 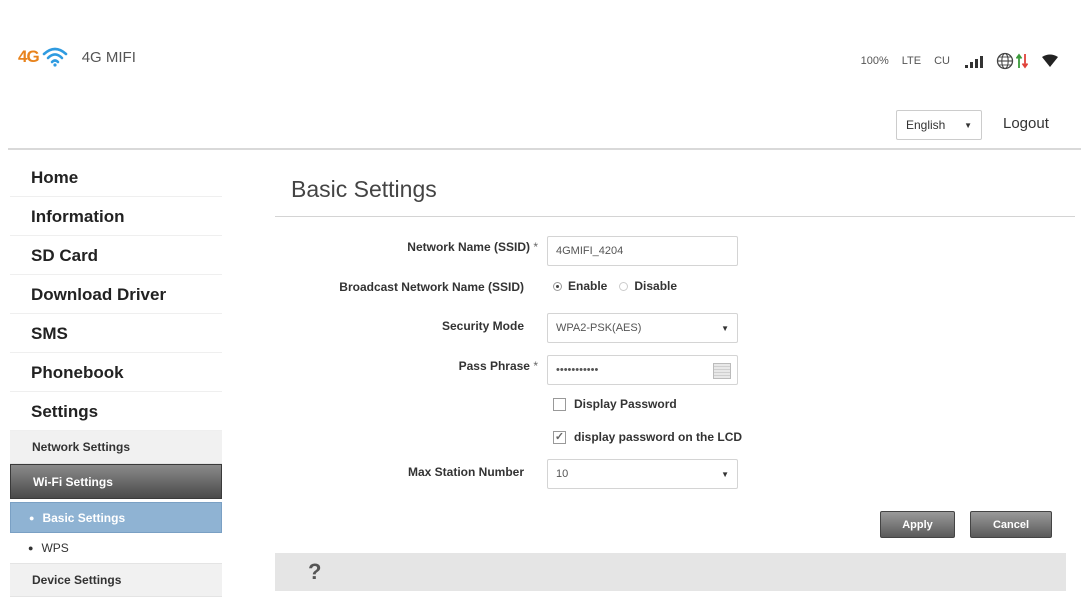 I want to click on signal-bars-icon, so click(x=973, y=61).